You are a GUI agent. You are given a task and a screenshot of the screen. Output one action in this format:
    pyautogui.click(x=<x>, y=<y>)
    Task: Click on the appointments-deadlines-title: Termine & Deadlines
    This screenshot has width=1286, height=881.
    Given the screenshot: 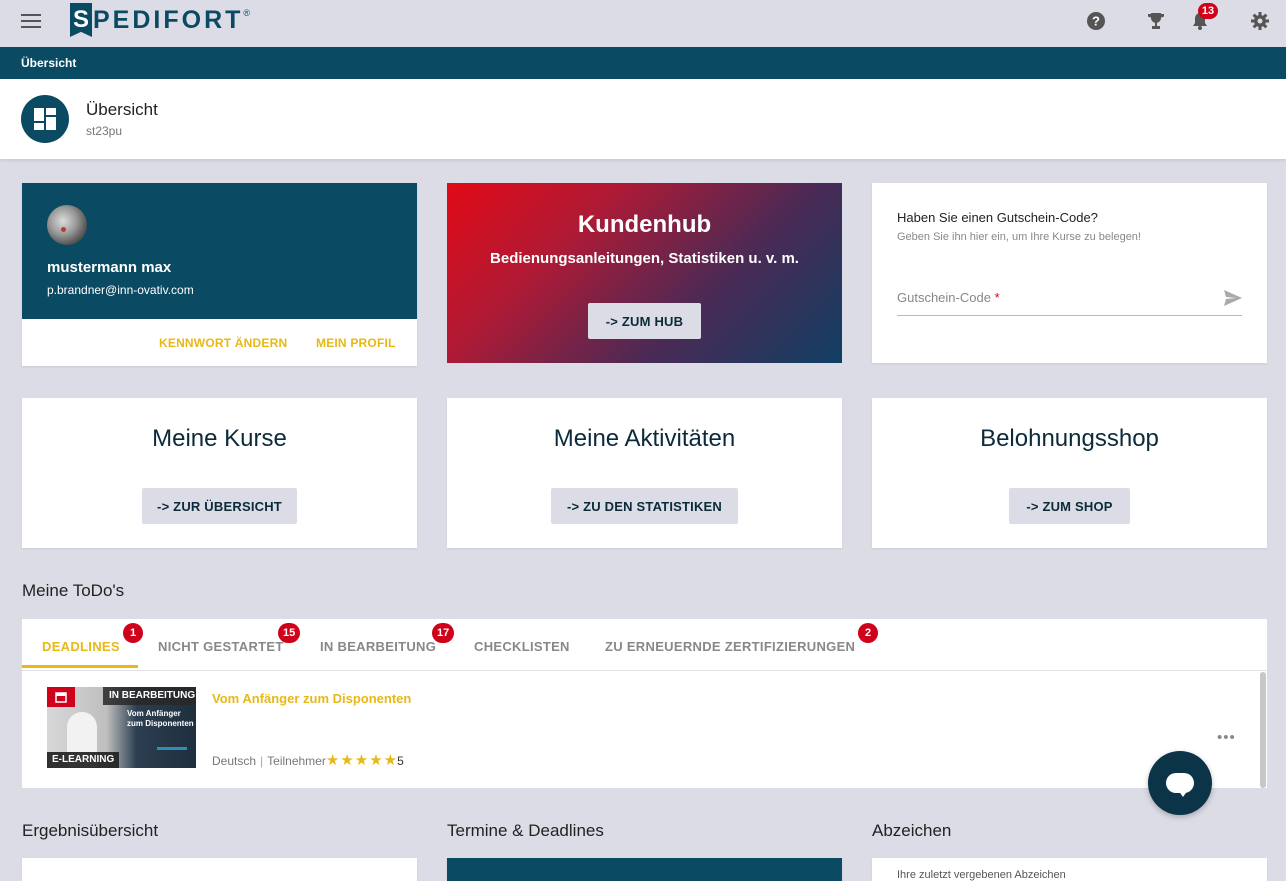 What is the action you would take?
    pyautogui.click(x=525, y=830)
    